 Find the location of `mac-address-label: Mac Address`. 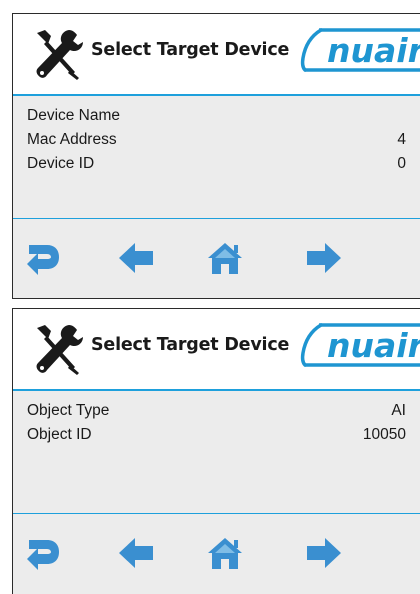

mac-address-label: Mac Address is located at coordinates (72, 139).